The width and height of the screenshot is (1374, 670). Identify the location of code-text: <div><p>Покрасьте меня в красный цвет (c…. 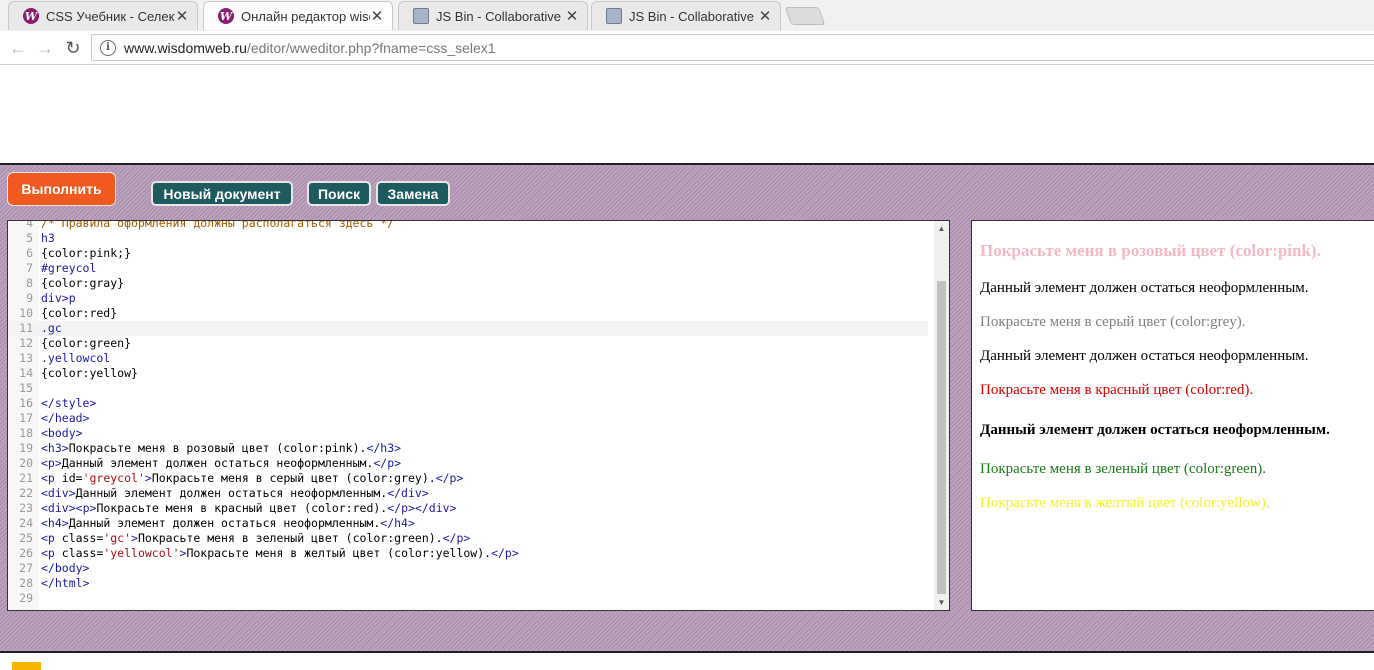
(249, 508).